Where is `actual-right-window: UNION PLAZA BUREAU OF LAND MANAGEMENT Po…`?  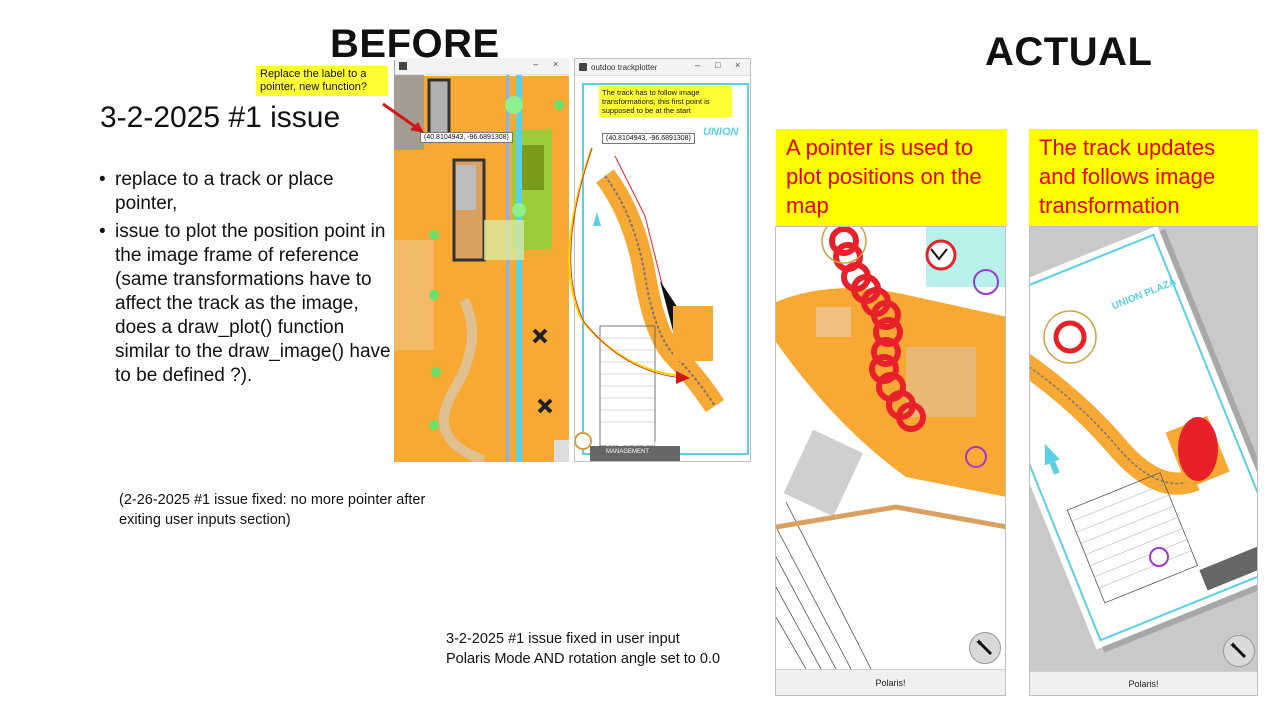 actual-right-window: UNION PLAZA BUREAU OF LAND MANAGEMENT Po… is located at coordinates (1143, 461).